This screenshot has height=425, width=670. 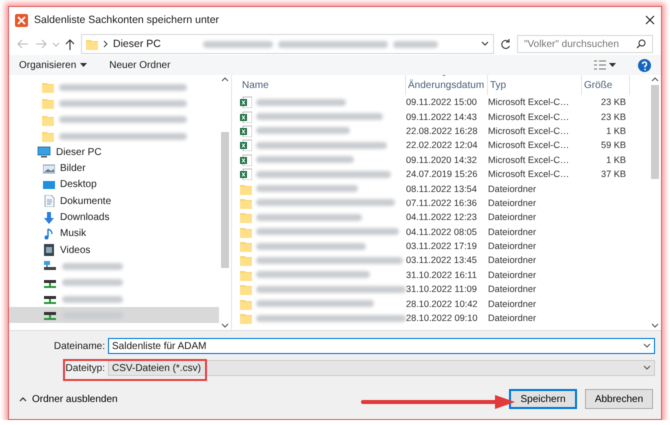 I want to click on app-logo-icon, so click(x=21, y=20).